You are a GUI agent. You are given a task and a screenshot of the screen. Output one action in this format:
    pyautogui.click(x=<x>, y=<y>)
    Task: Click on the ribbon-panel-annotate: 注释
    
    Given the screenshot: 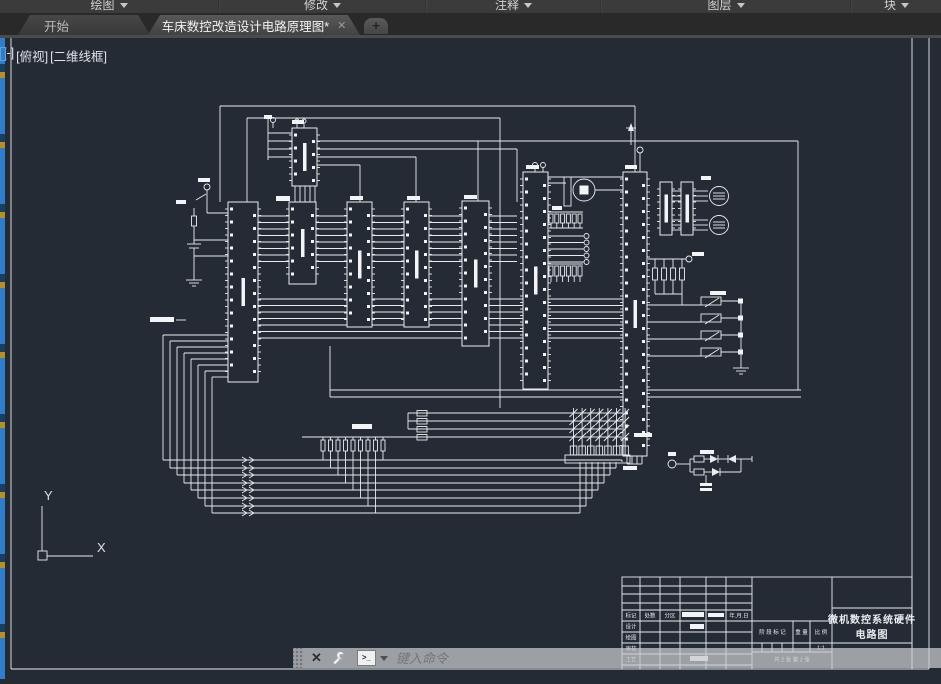 What is the action you would take?
    pyautogui.click(x=513, y=6)
    